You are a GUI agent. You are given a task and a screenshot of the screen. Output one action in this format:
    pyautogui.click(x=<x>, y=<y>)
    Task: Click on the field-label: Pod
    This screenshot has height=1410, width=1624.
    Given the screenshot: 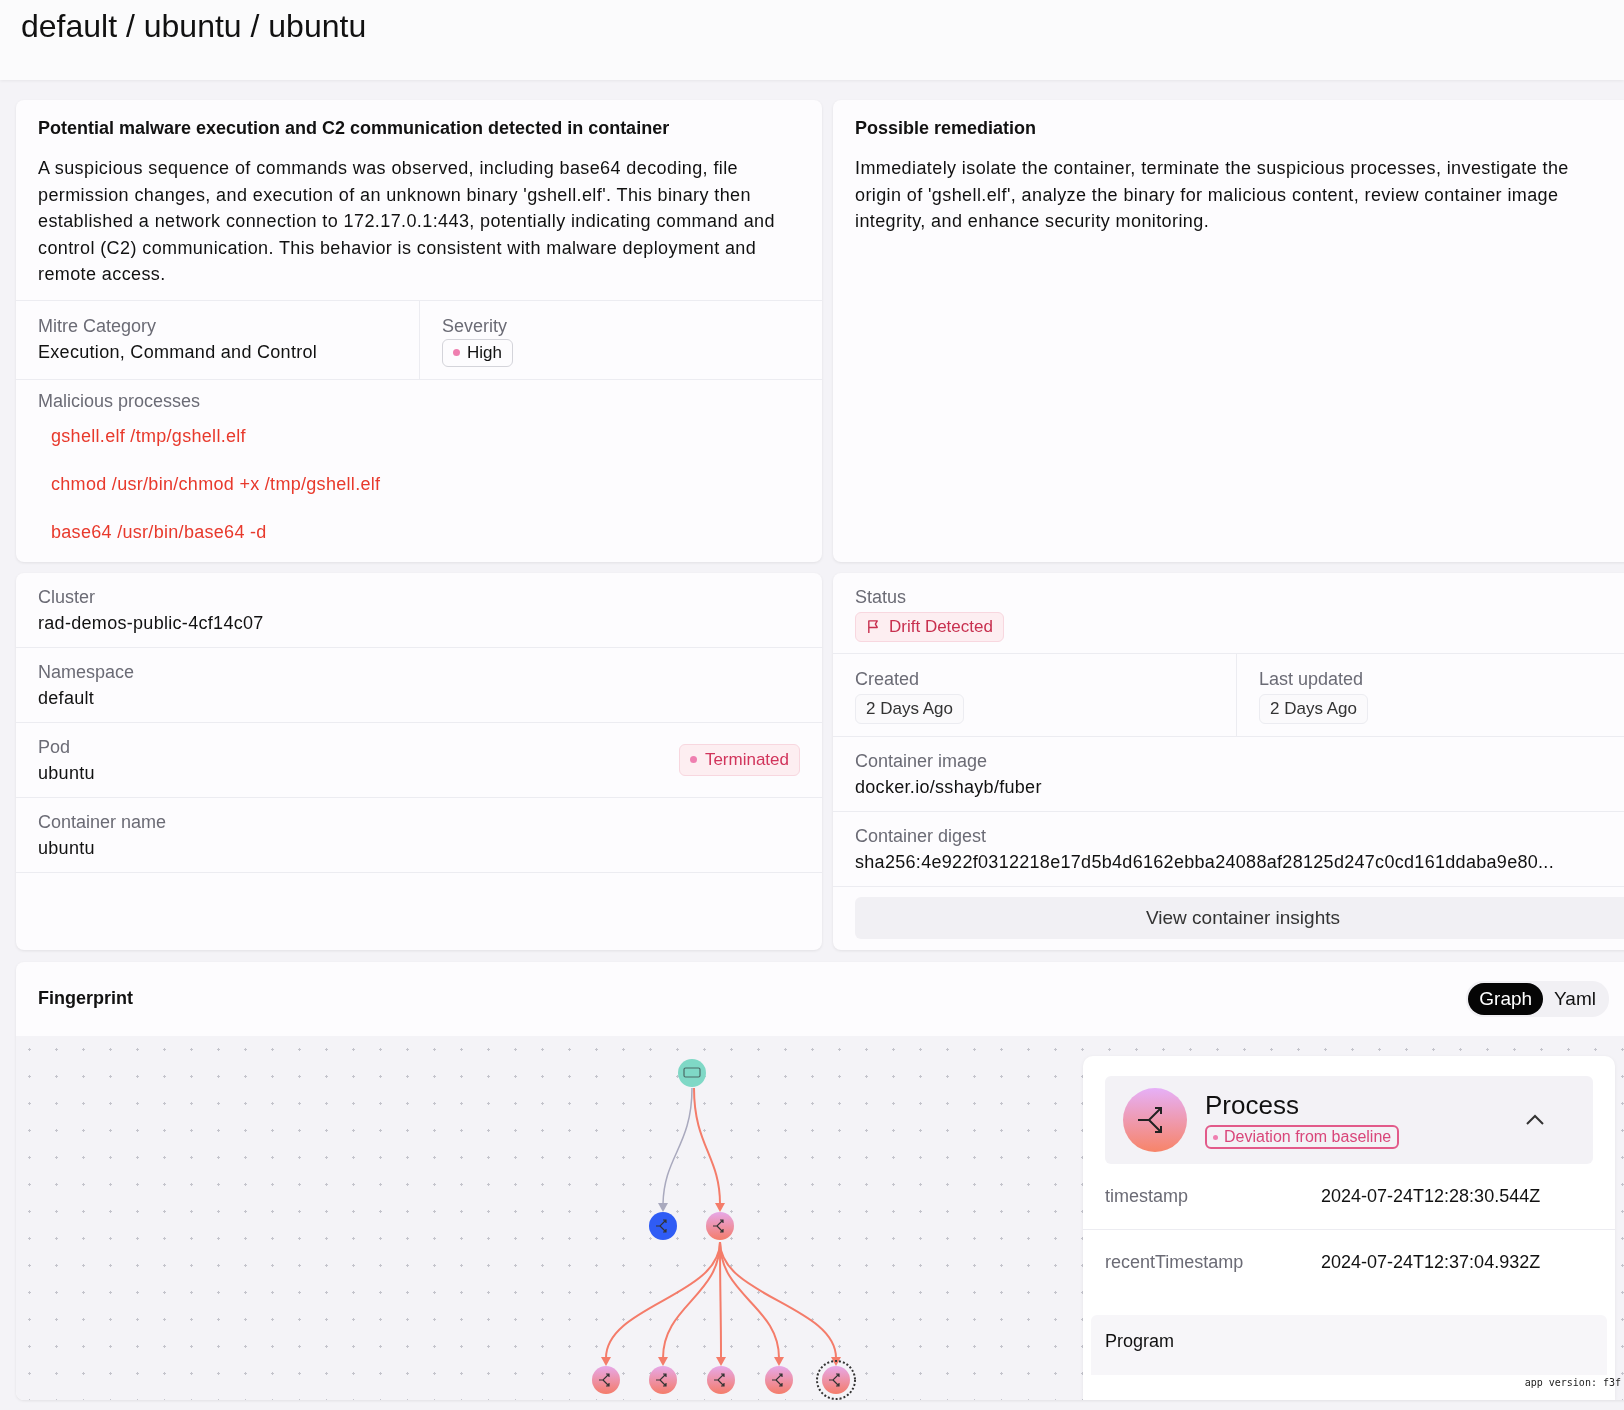 What is the action you would take?
    pyautogui.click(x=55, y=747)
    